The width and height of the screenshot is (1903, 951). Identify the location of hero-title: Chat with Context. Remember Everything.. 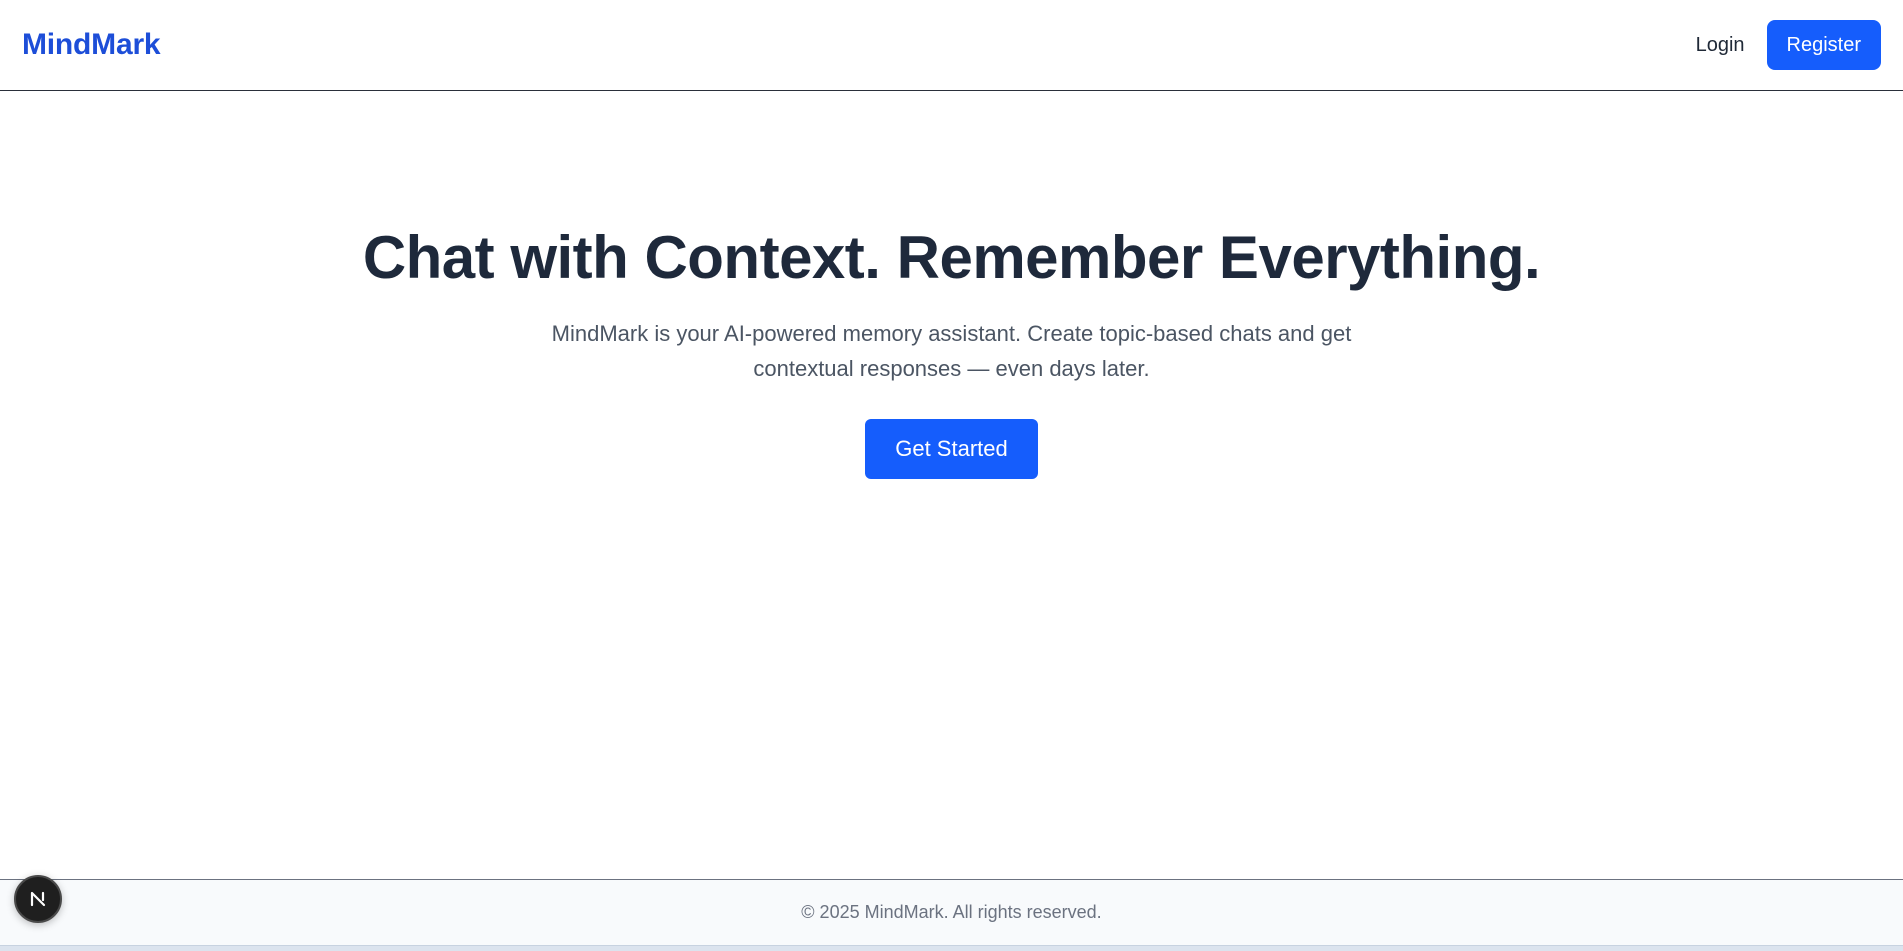
(951, 257).